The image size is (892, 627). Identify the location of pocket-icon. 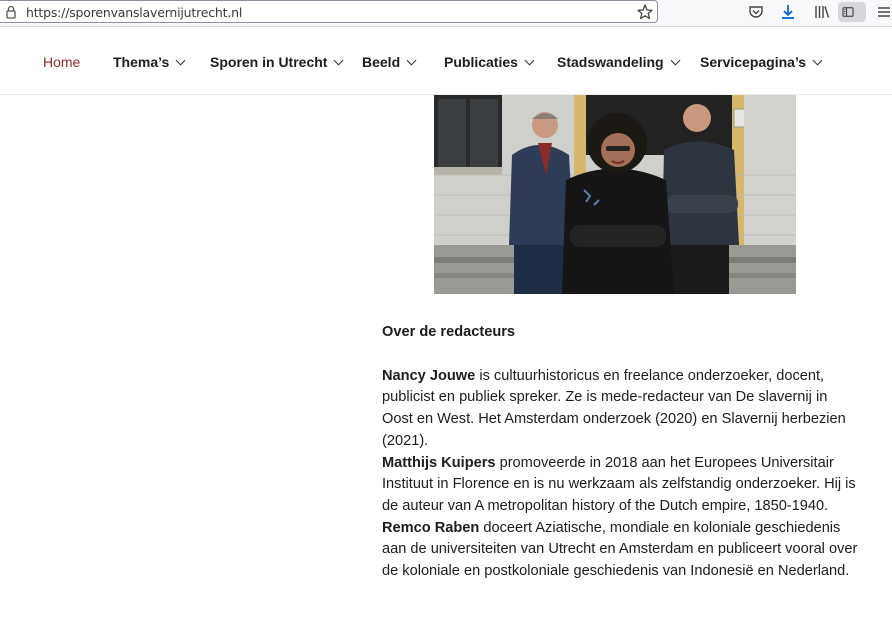
(756, 12).